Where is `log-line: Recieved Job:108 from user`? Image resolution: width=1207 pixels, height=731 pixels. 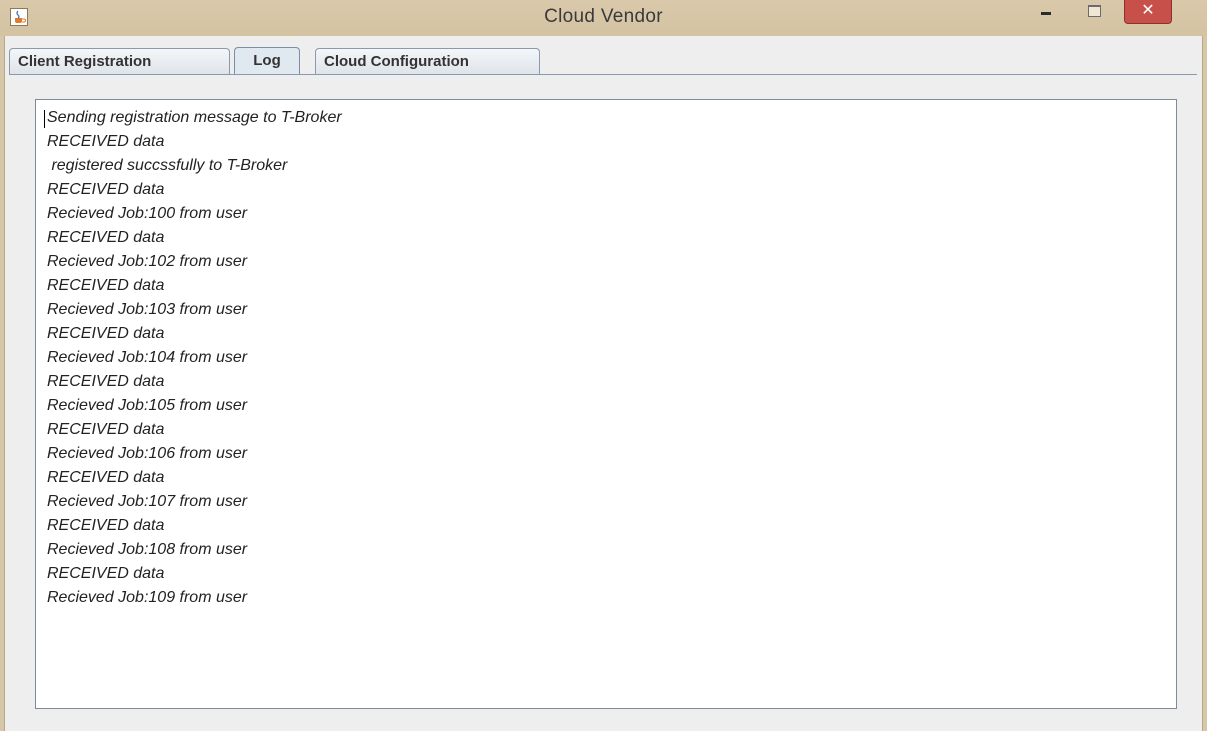
log-line: Recieved Job:108 from user is located at coordinates (147, 549).